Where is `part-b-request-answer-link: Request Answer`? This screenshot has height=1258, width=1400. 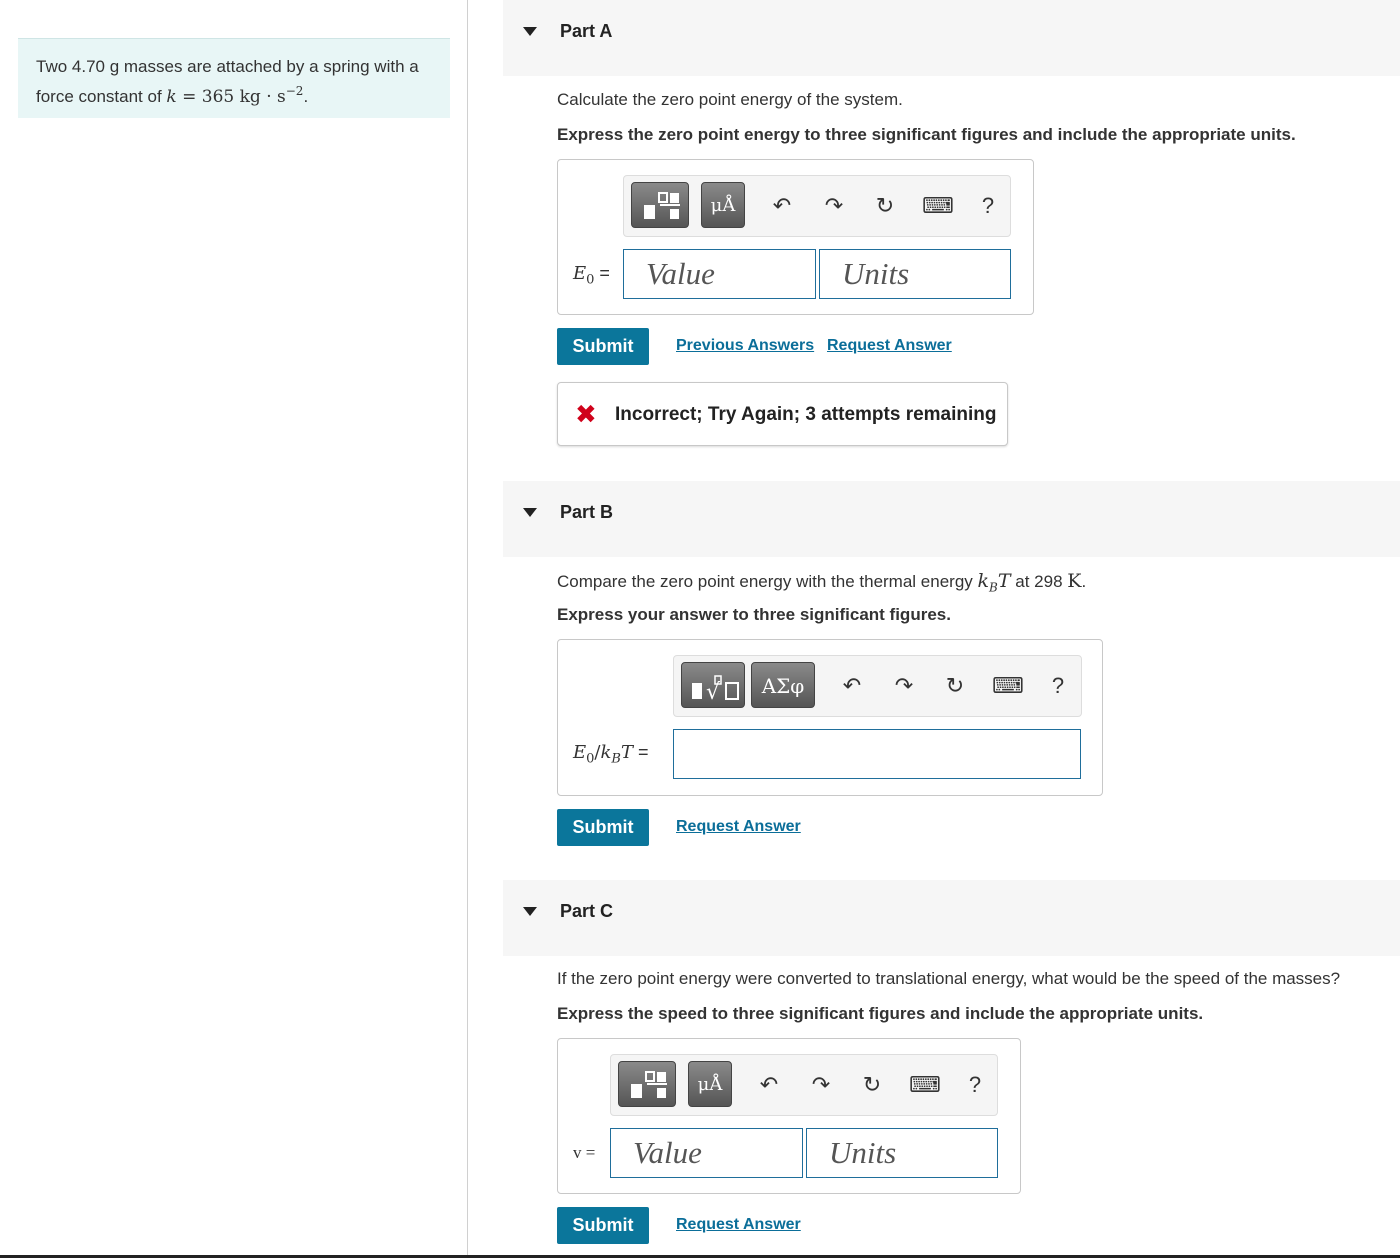
part-b-request-answer-link: Request Answer is located at coordinates (738, 827).